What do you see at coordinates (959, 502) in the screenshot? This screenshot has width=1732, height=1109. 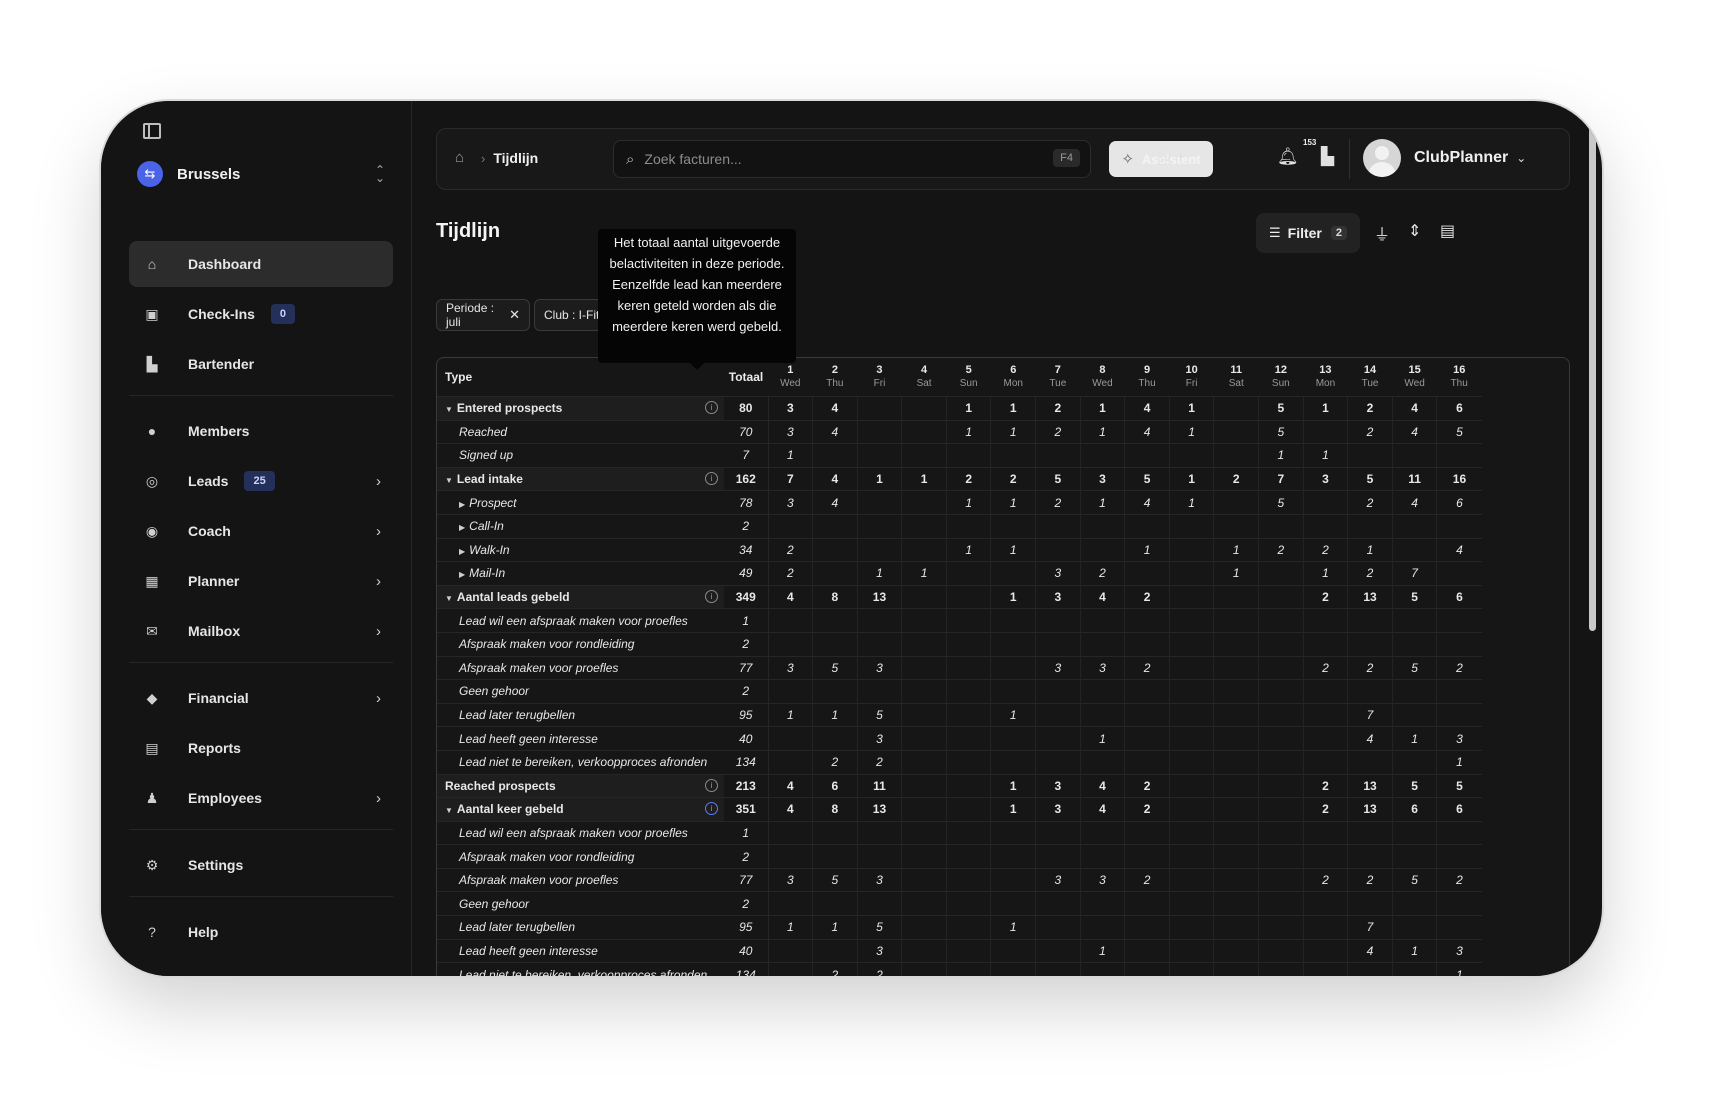 I see `table-row: ▶ Prospect 78 3 4 1 1 2 1 4 1 5 2 4 6` at bounding box center [959, 502].